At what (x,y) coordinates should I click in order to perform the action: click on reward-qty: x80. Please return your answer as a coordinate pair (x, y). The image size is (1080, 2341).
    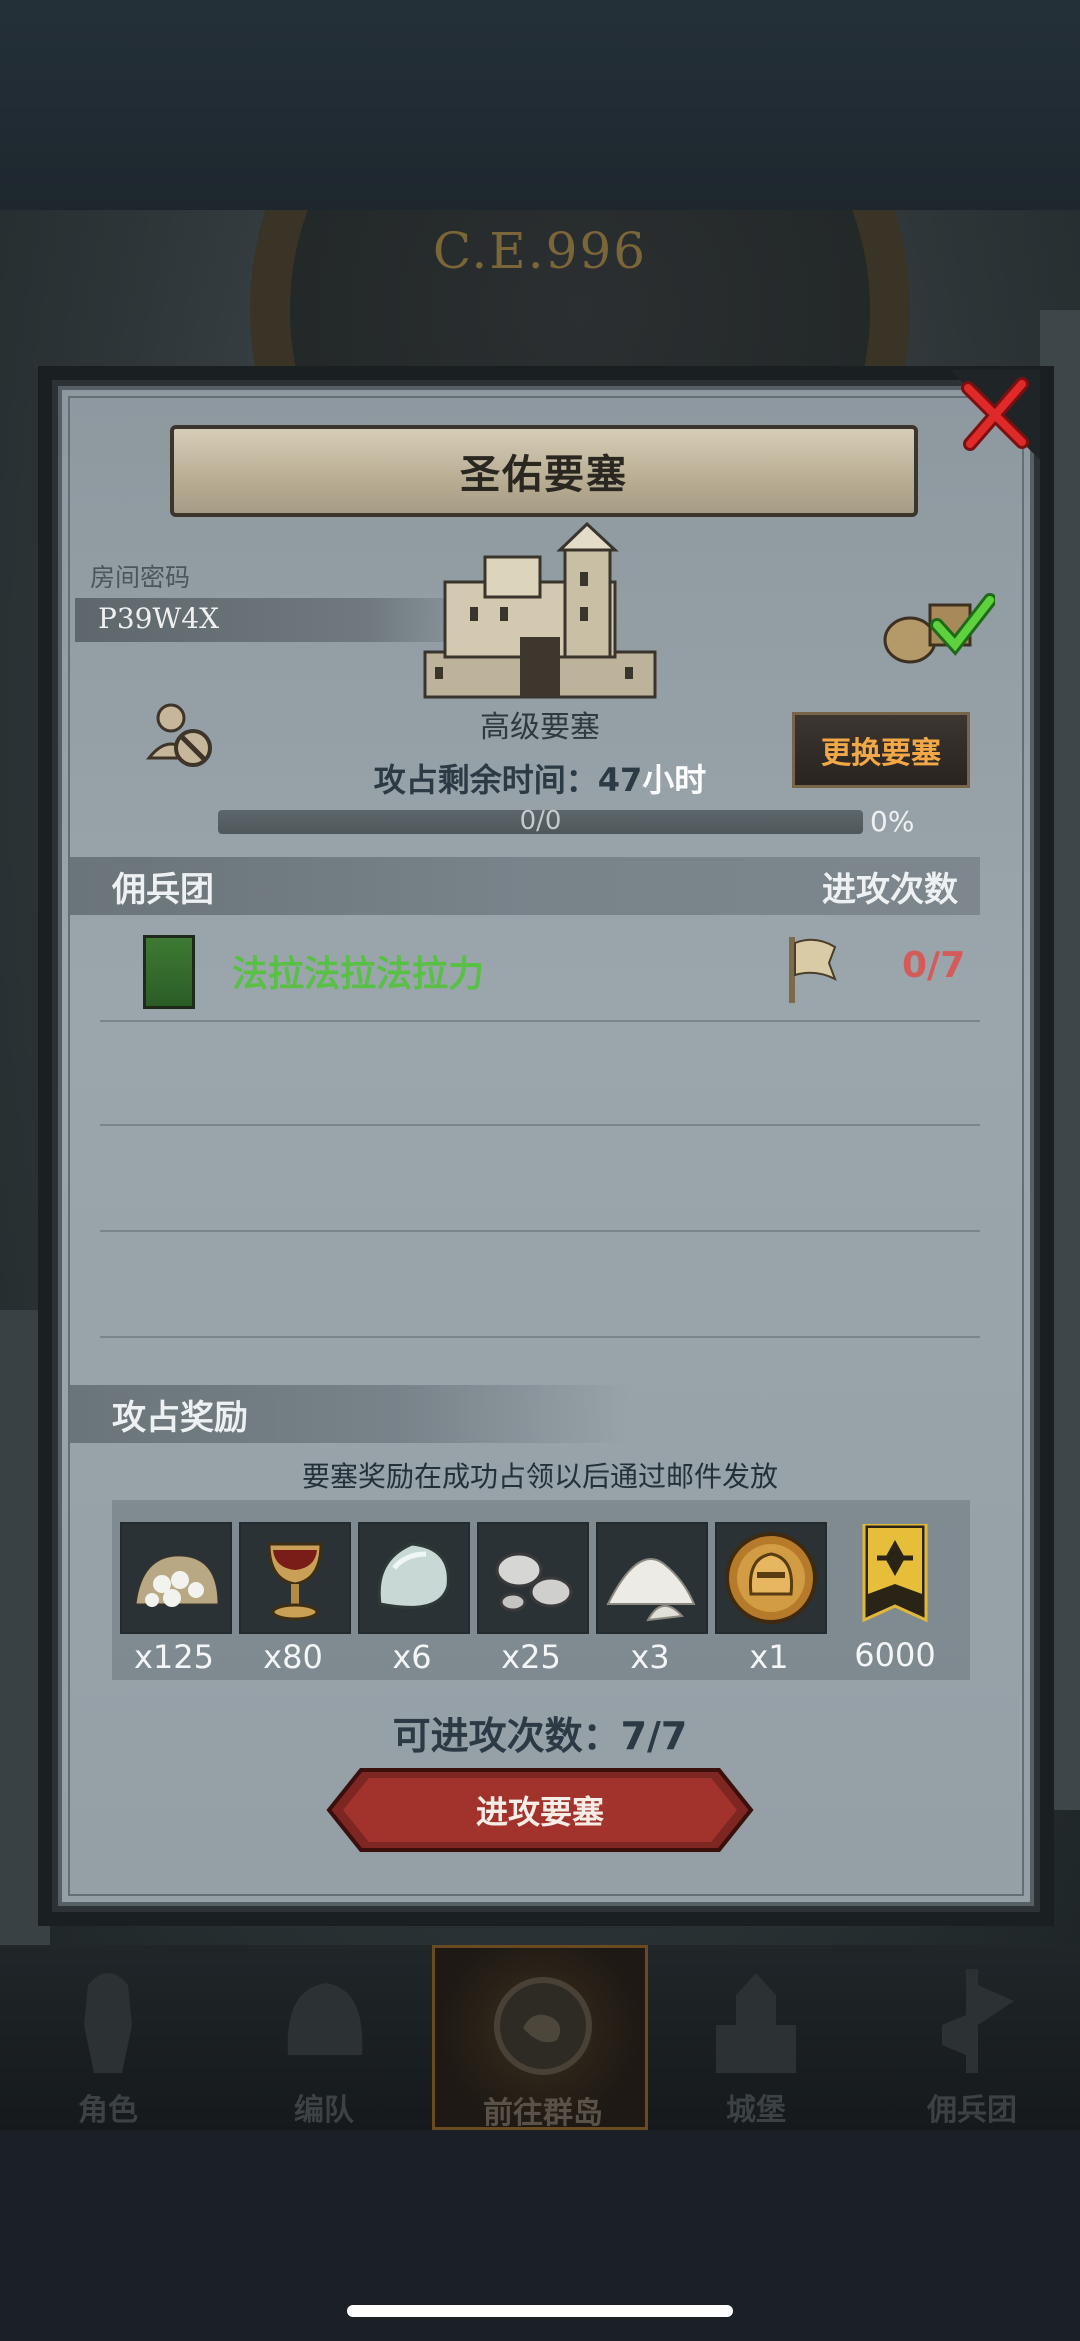
    Looking at the image, I should click on (293, 1657).